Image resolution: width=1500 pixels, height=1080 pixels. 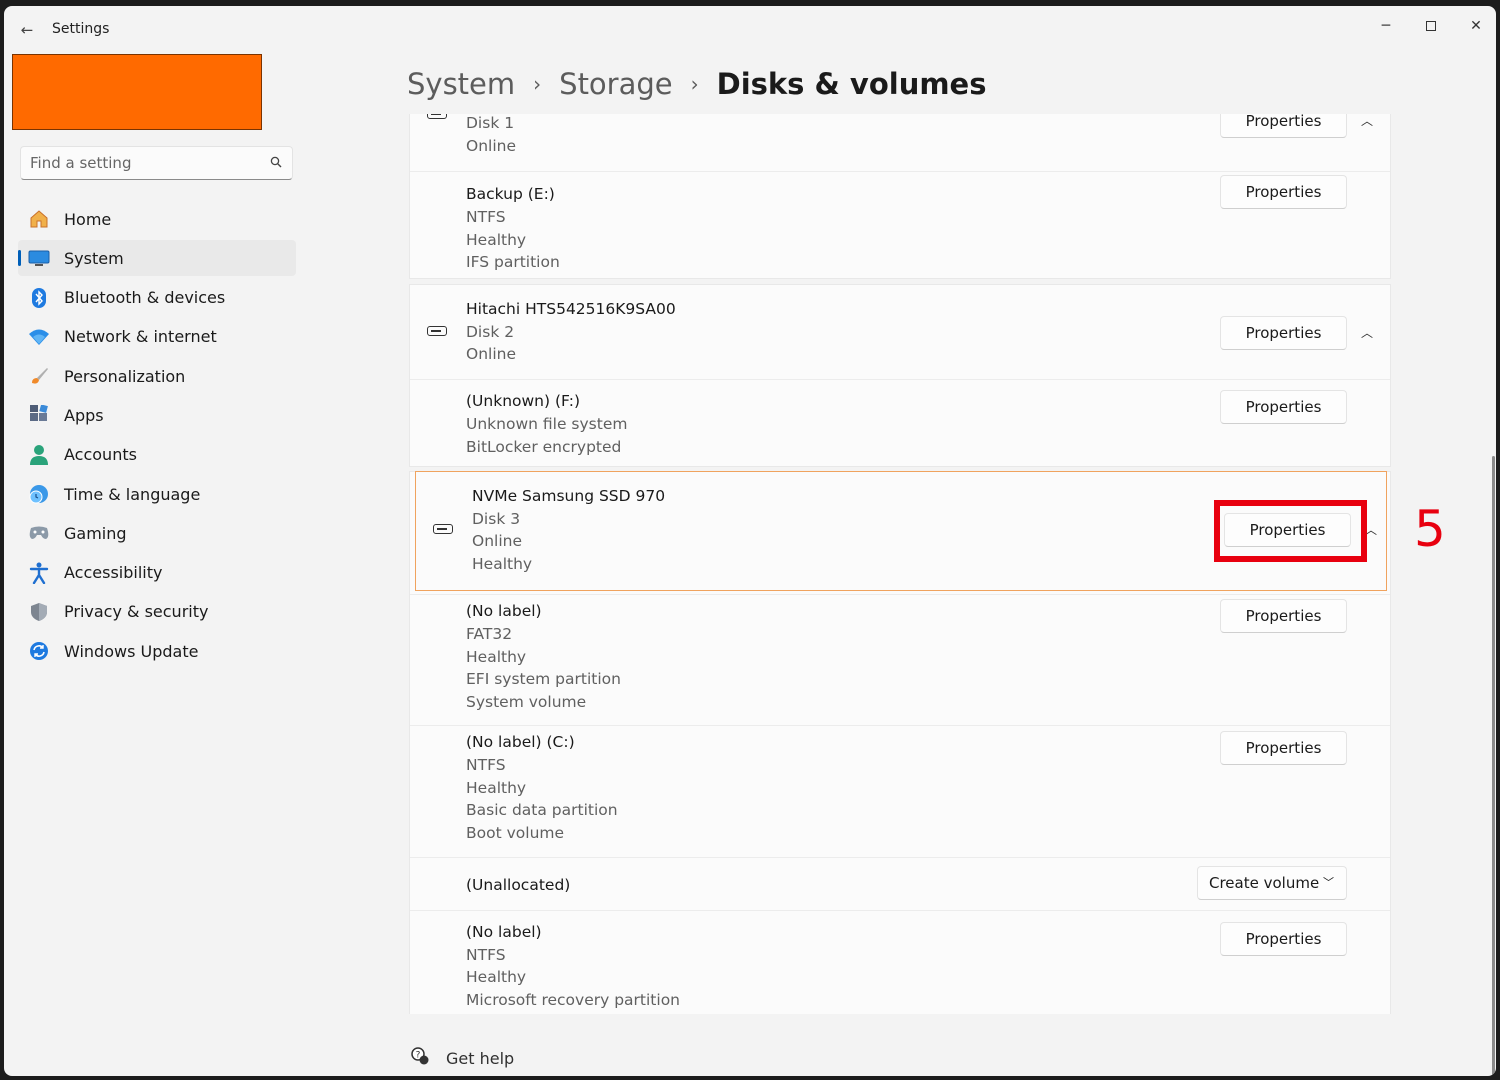 I want to click on breadcrumb: System › Storage › Disks & volumes, so click(x=697, y=84).